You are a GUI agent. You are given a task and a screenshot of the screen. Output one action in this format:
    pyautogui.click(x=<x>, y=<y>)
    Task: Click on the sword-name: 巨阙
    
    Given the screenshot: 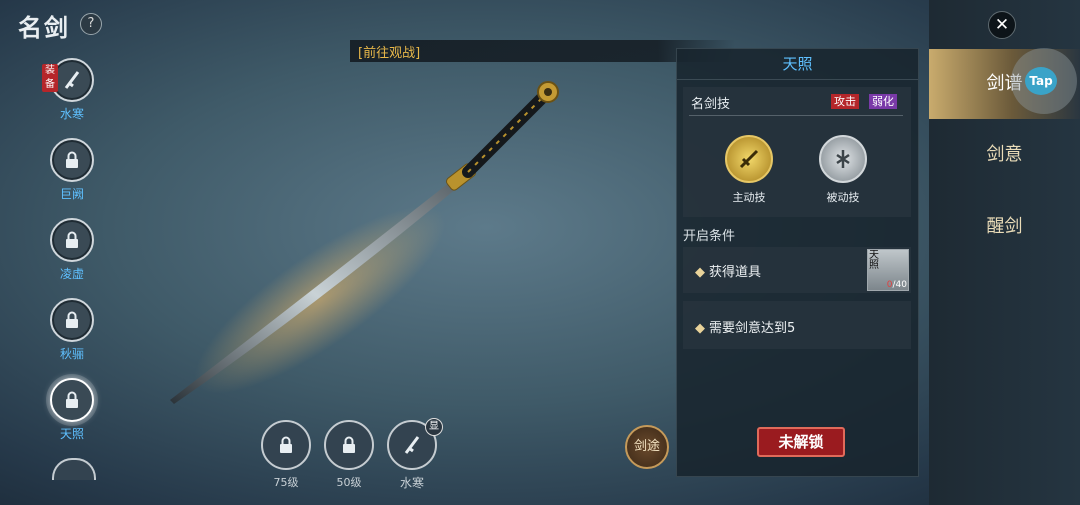 What is the action you would take?
    pyautogui.click(x=71, y=194)
    